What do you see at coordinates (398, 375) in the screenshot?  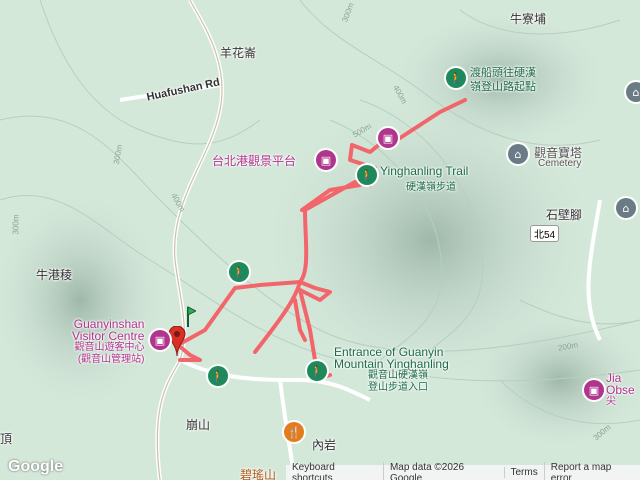 I see `entrance-zh-1: 觀音山硬漢嶺` at bounding box center [398, 375].